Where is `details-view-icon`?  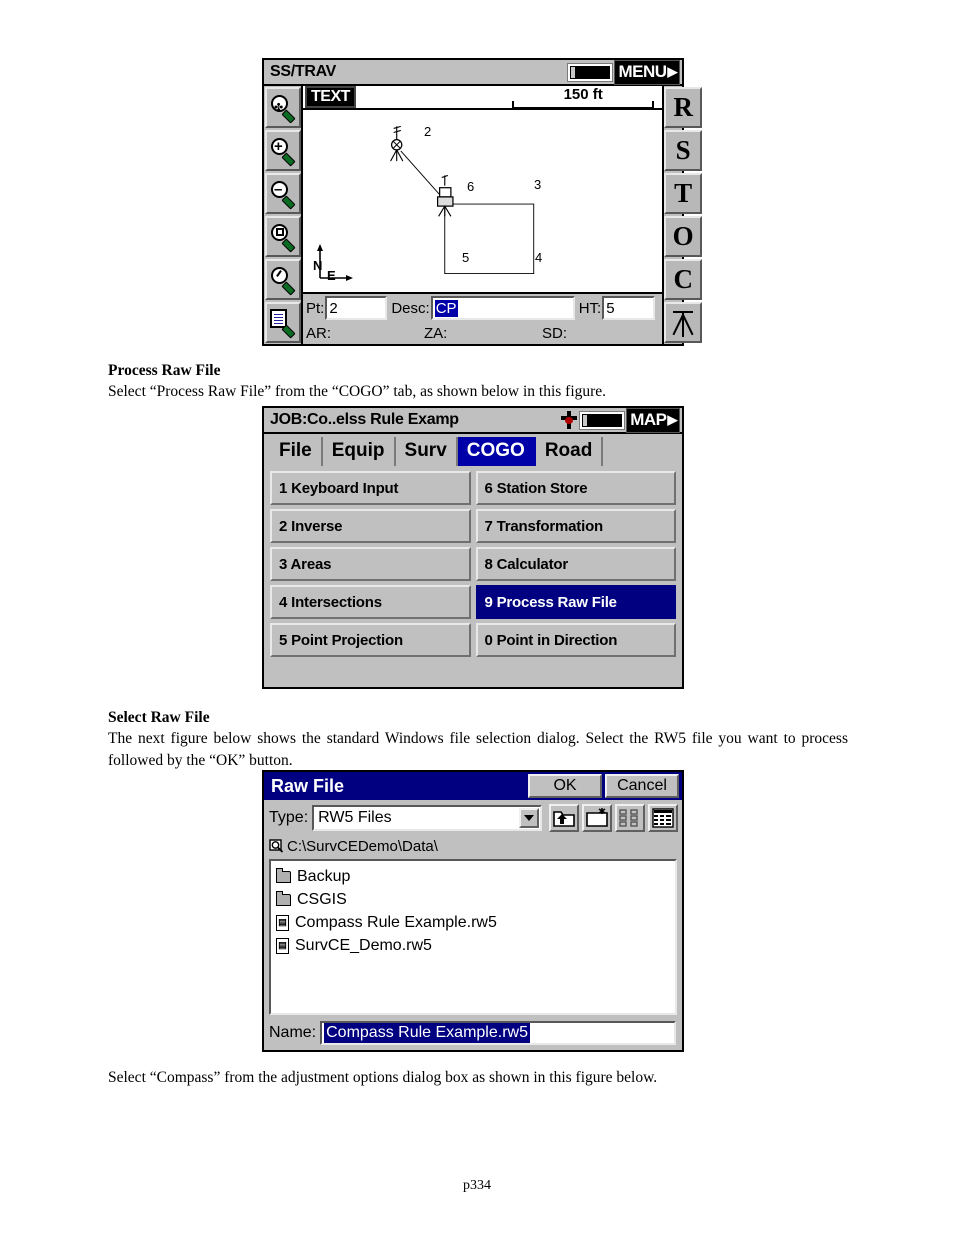 details-view-icon is located at coordinates (663, 818).